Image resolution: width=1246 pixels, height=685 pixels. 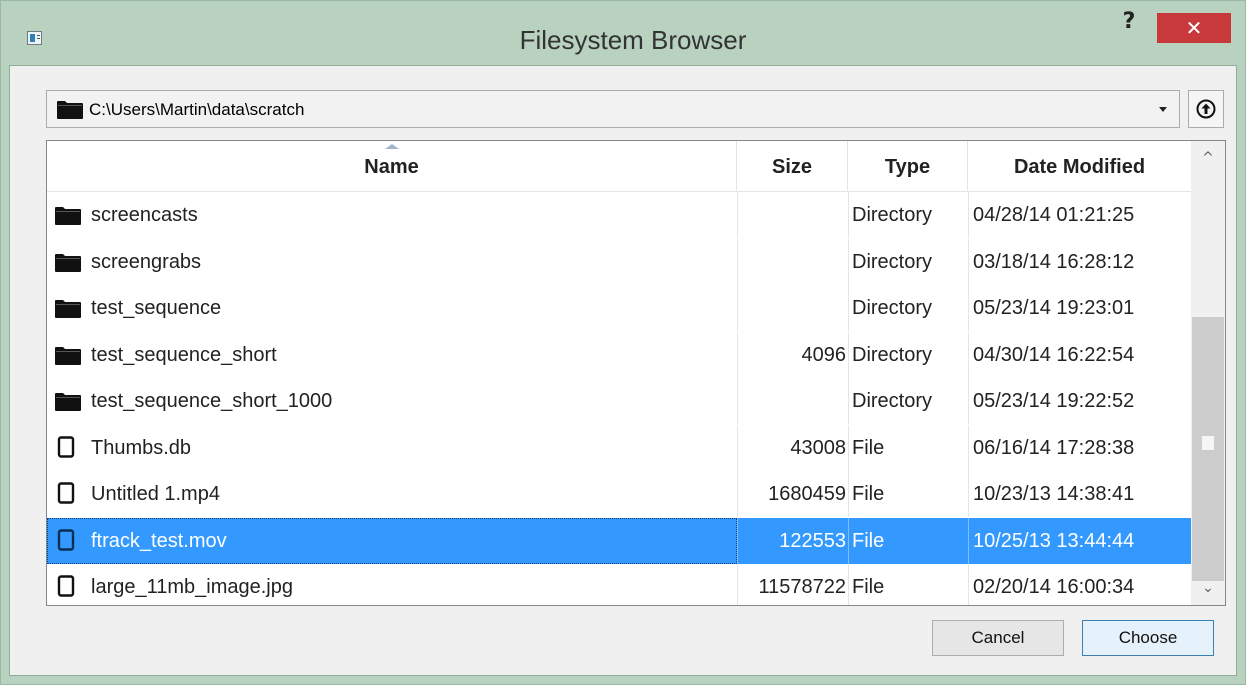 I want to click on folder-icon, so click(x=70, y=112).